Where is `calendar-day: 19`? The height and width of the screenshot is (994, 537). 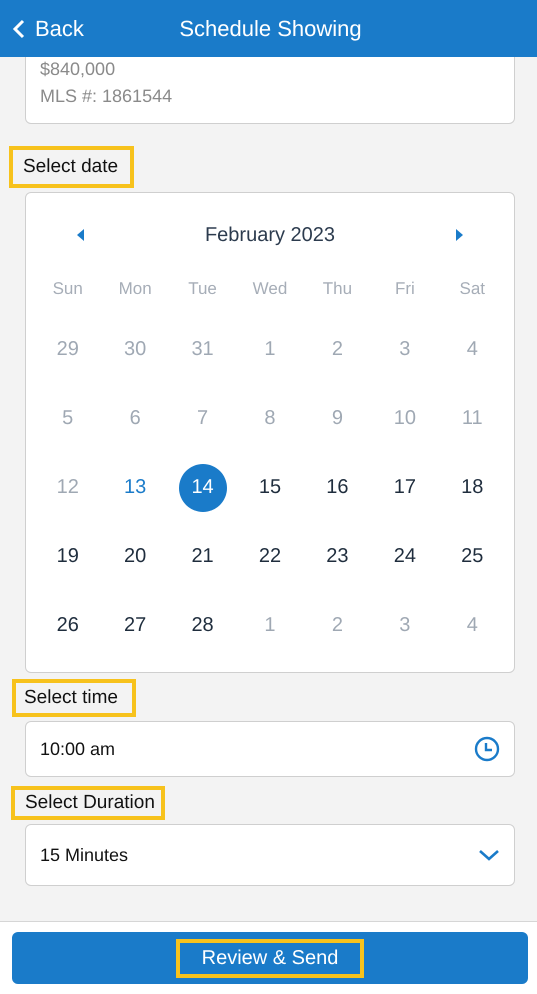
calendar-day: 19 is located at coordinates (68, 556).